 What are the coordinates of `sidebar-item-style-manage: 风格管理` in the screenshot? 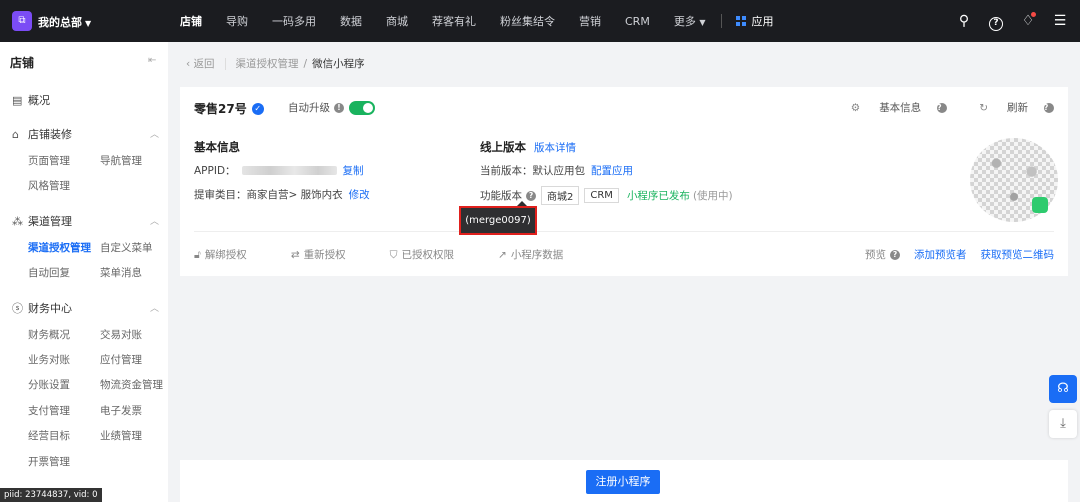 It's located at (49, 185).